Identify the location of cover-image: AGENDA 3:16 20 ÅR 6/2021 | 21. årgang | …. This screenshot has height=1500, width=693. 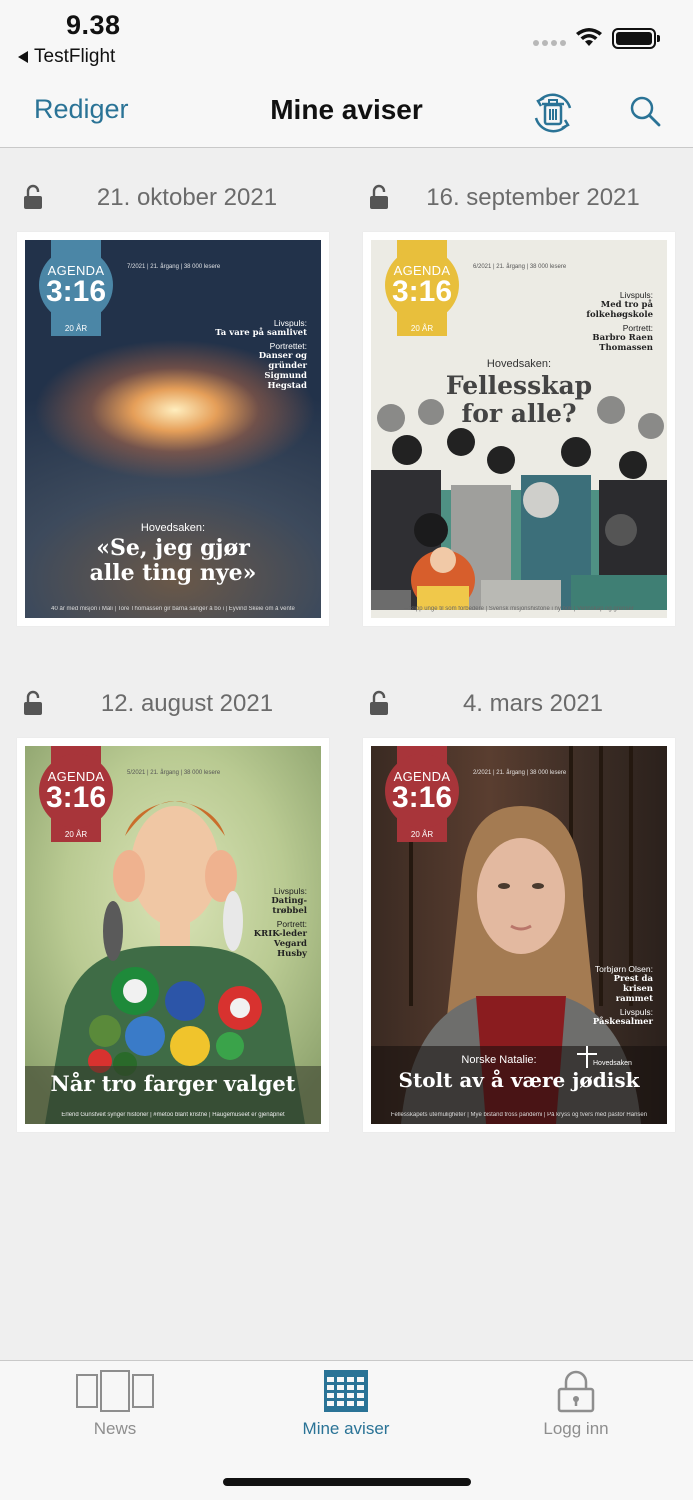
(519, 429).